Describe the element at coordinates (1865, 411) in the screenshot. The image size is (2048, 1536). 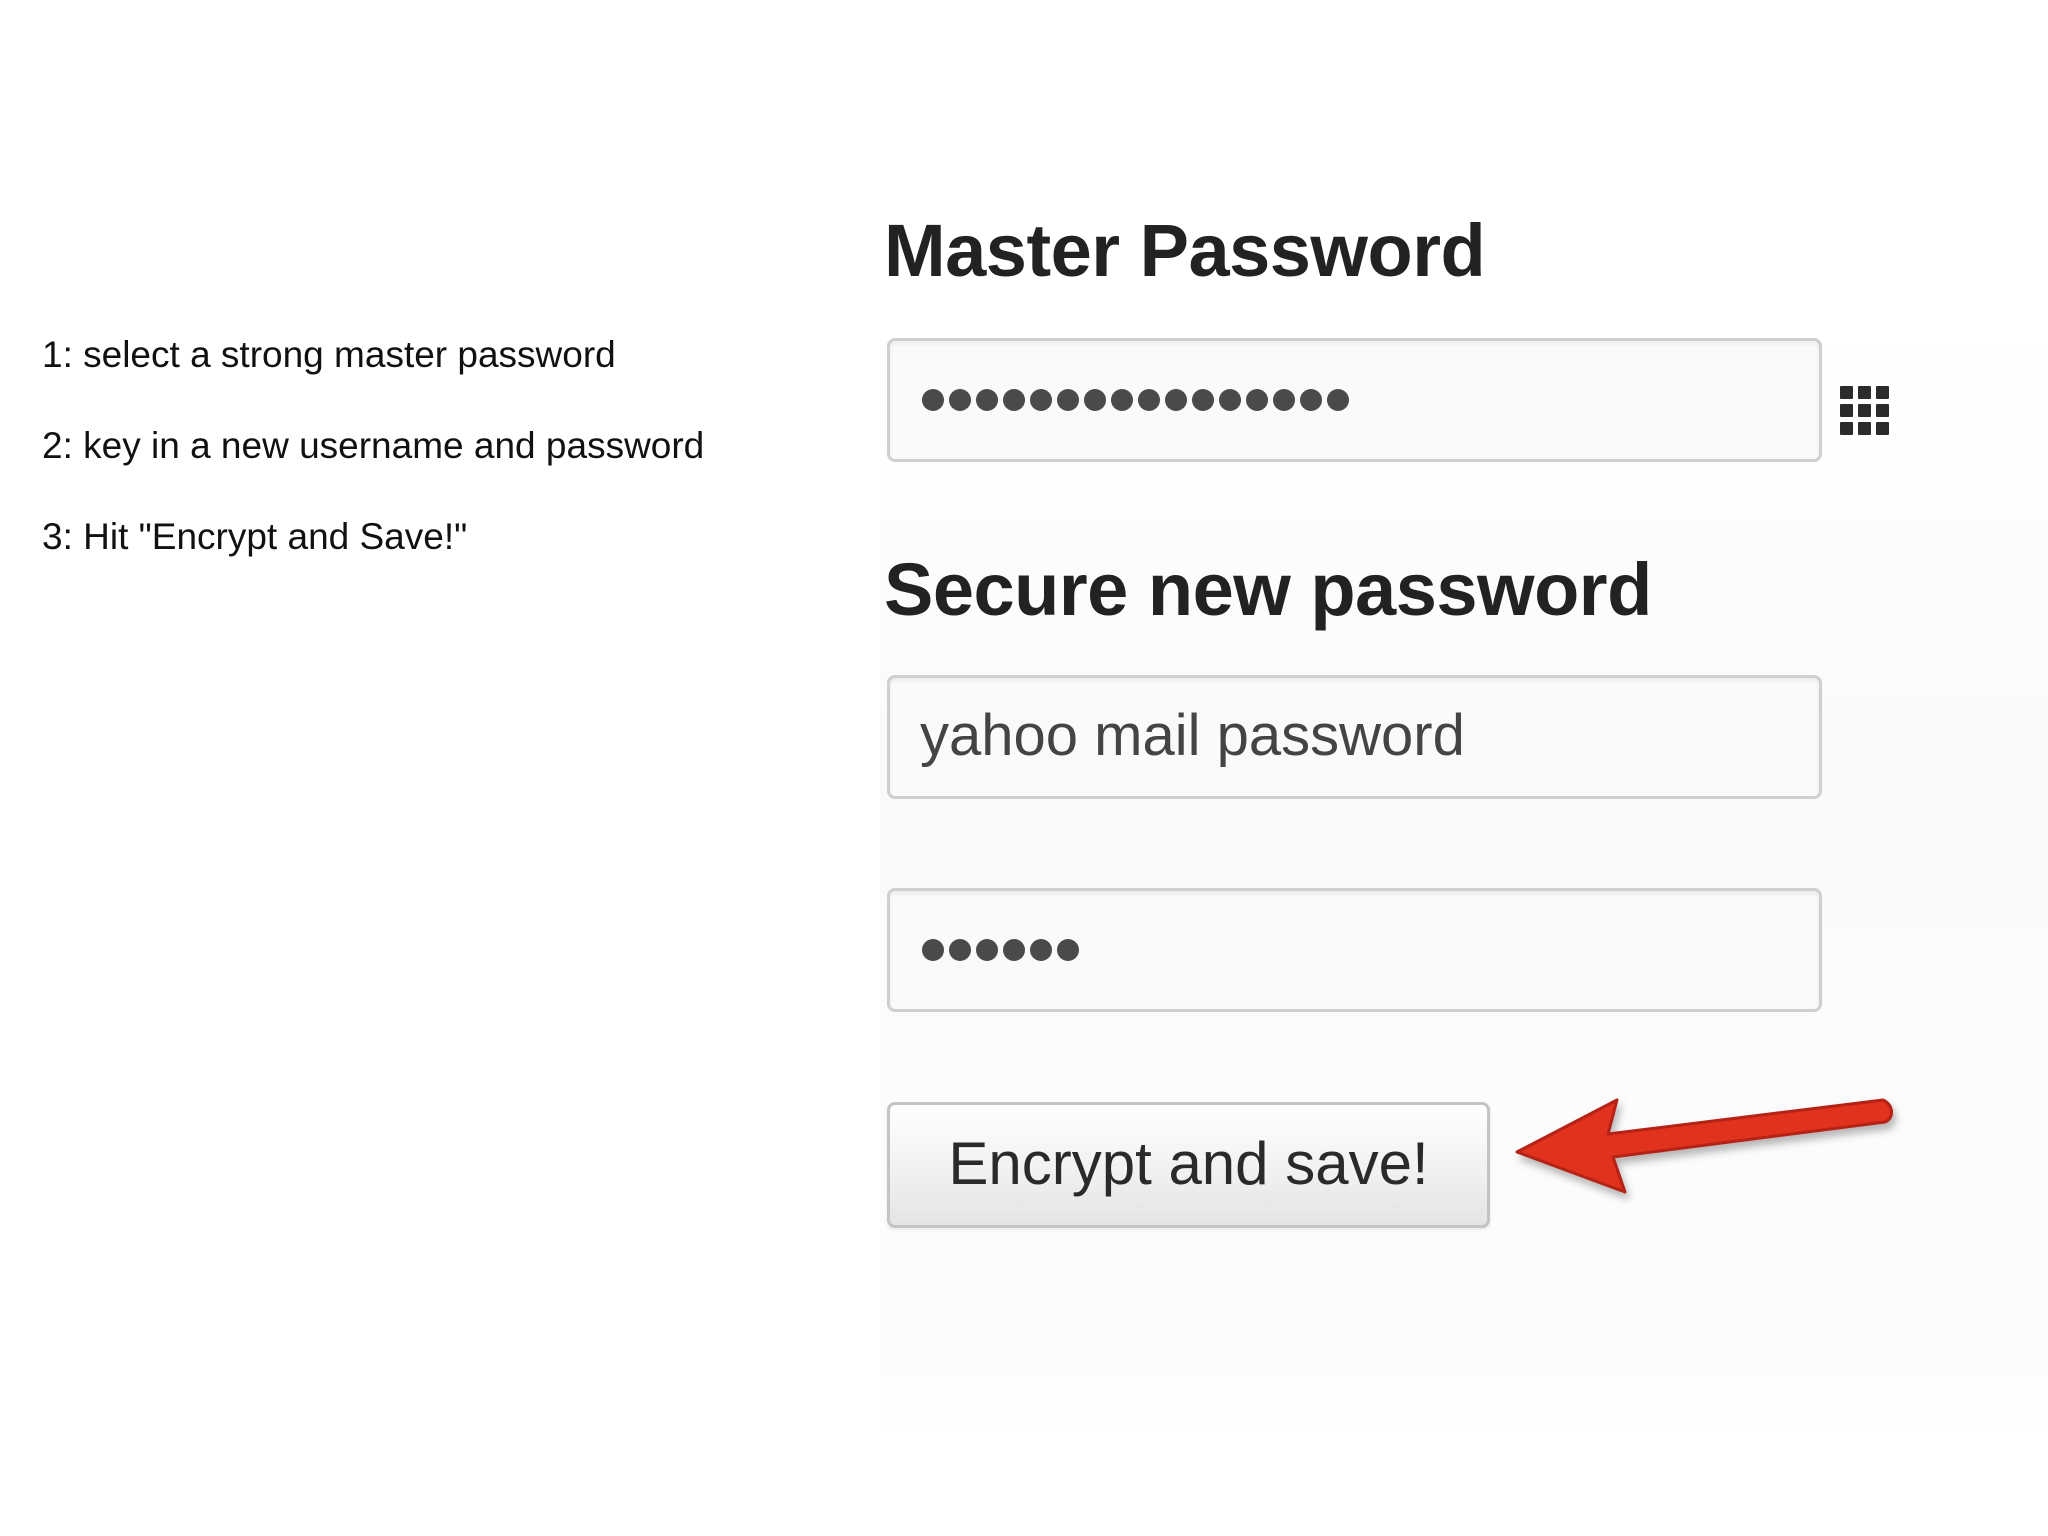
I see `keypad-grid-icon` at that location.